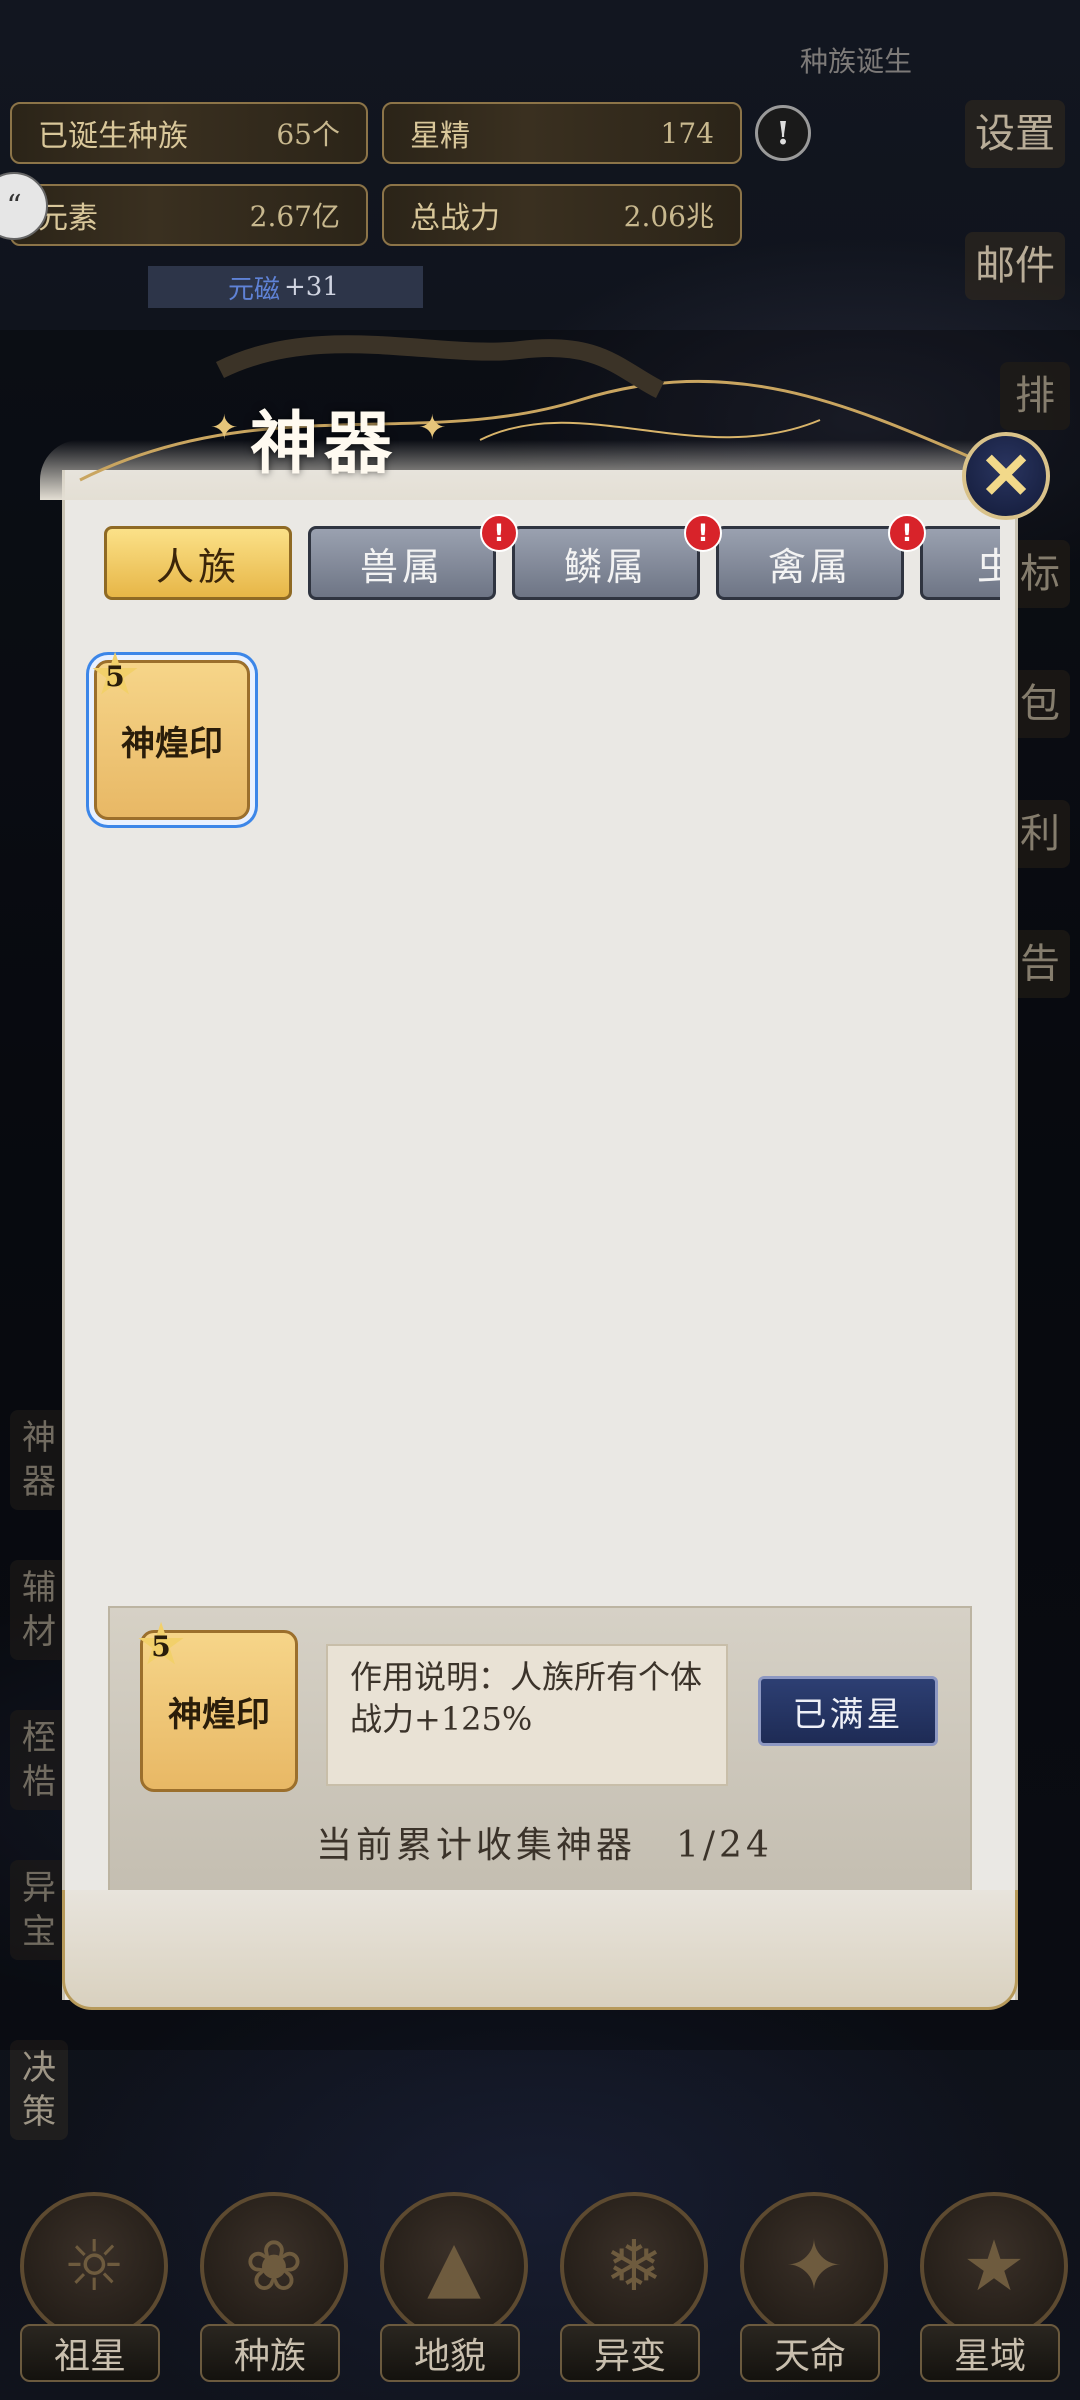 The width and height of the screenshot is (1080, 2400). I want to click on settings-label: 设置, so click(1015, 134).